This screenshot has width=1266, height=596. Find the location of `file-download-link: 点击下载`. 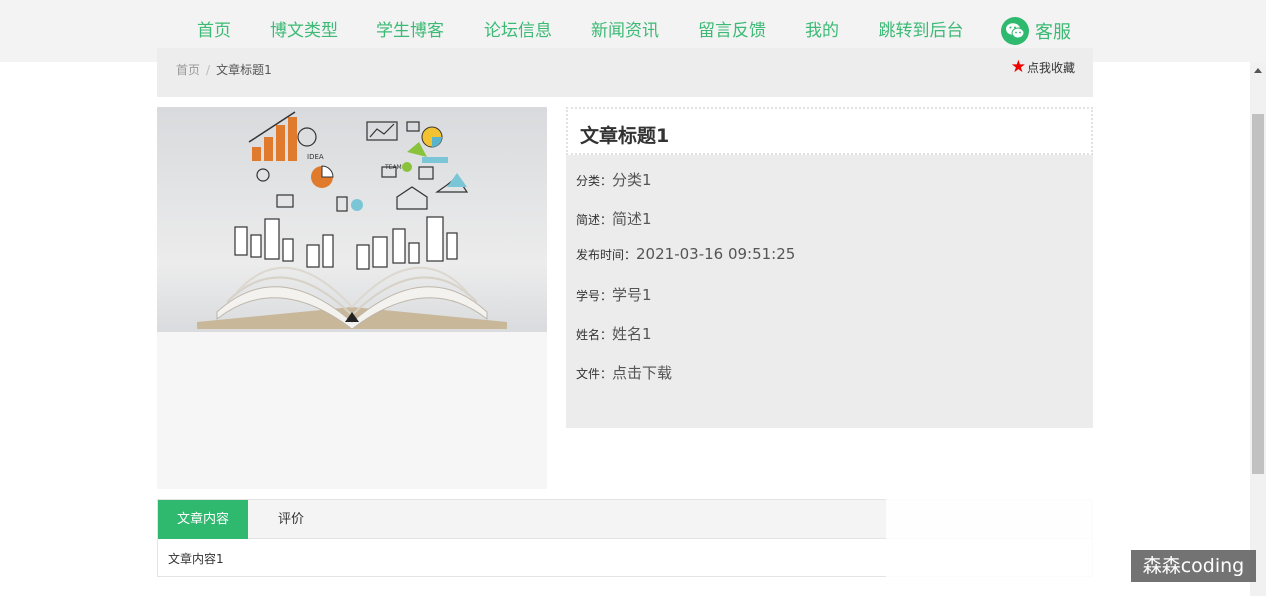

file-download-link: 点击下载 is located at coordinates (642, 373).